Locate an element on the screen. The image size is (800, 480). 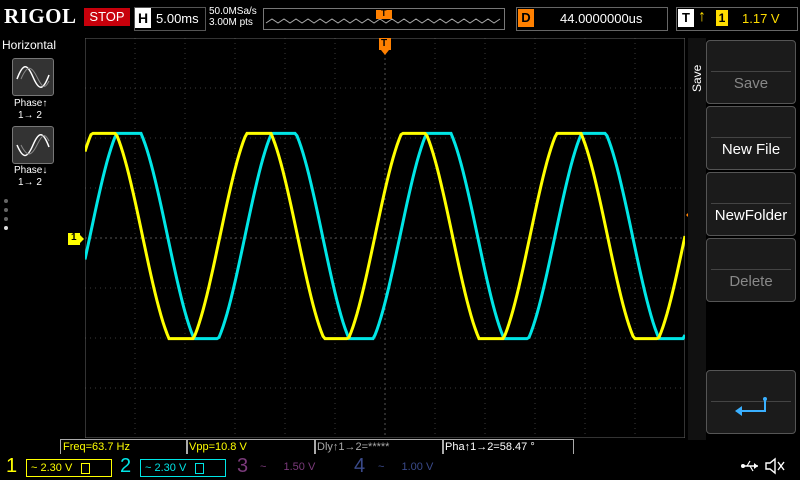
channel-1-settings: ~ 2.30 V is located at coordinates (69, 468).